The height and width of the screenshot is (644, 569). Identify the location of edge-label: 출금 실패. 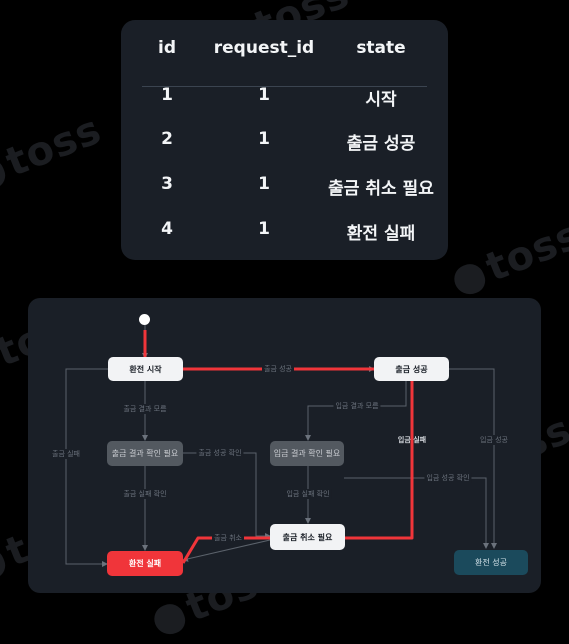
(66, 454).